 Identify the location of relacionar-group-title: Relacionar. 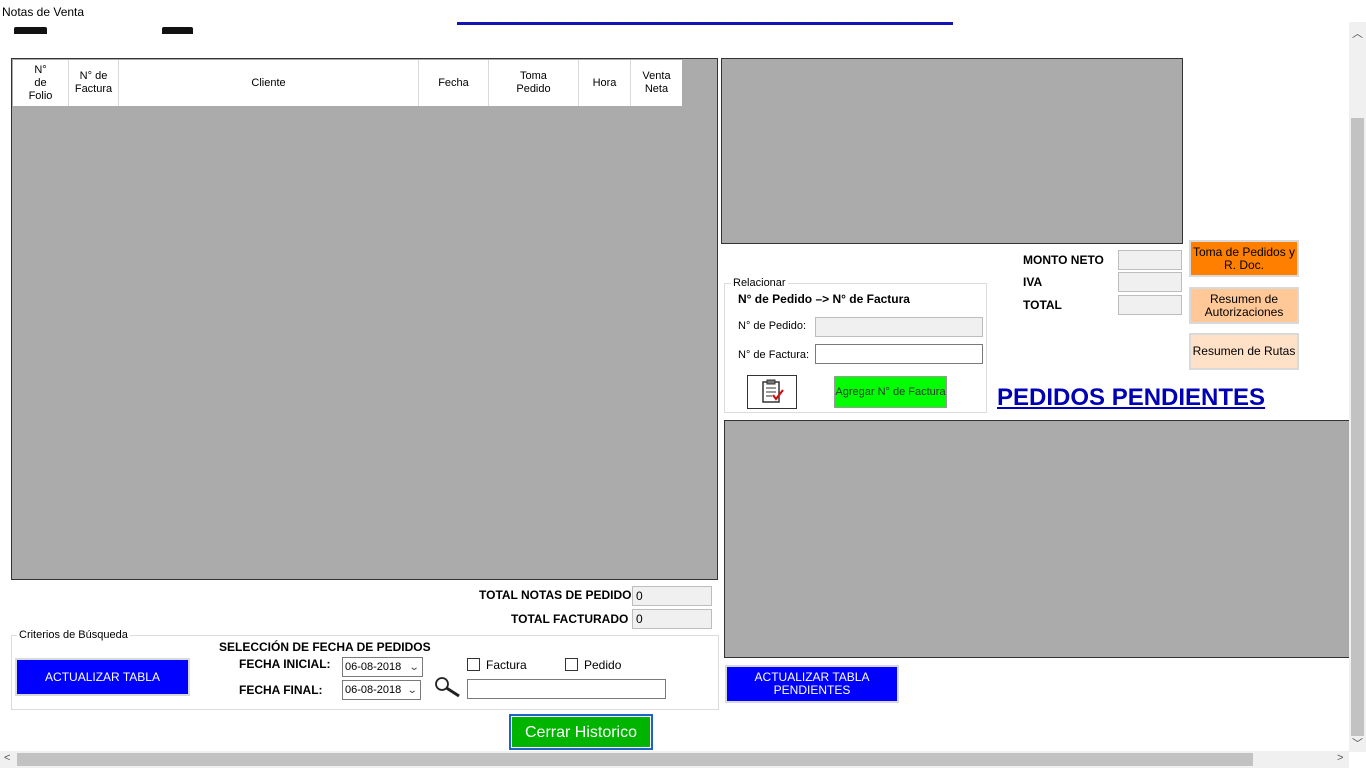
(759, 283).